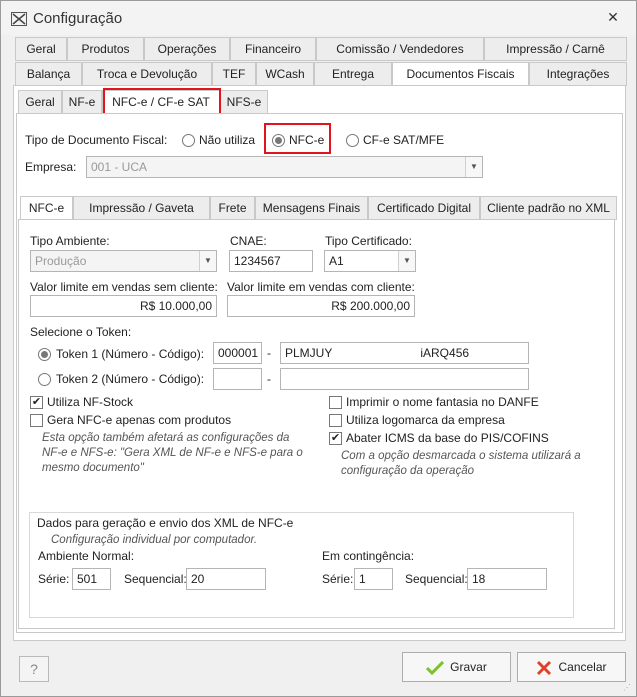  What do you see at coordinates (119, 167) in the screenshot?
I see `empresa-value: 001 - UCA` at bounding box center [119, 167].